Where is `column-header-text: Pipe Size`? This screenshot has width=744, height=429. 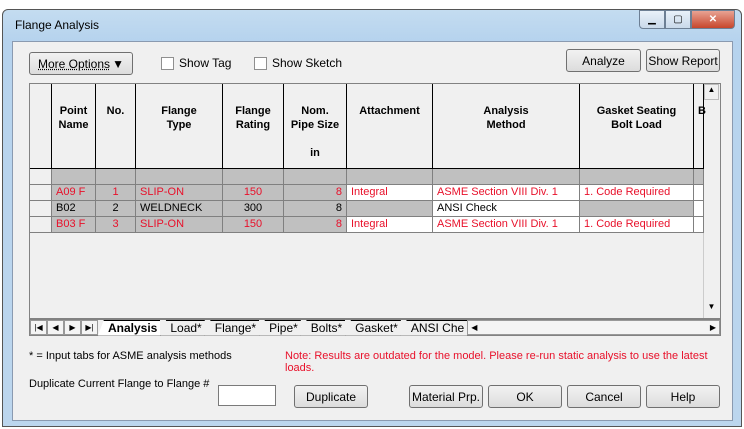
column-header-text: Pipe Size is located at coordinates (315, 125).